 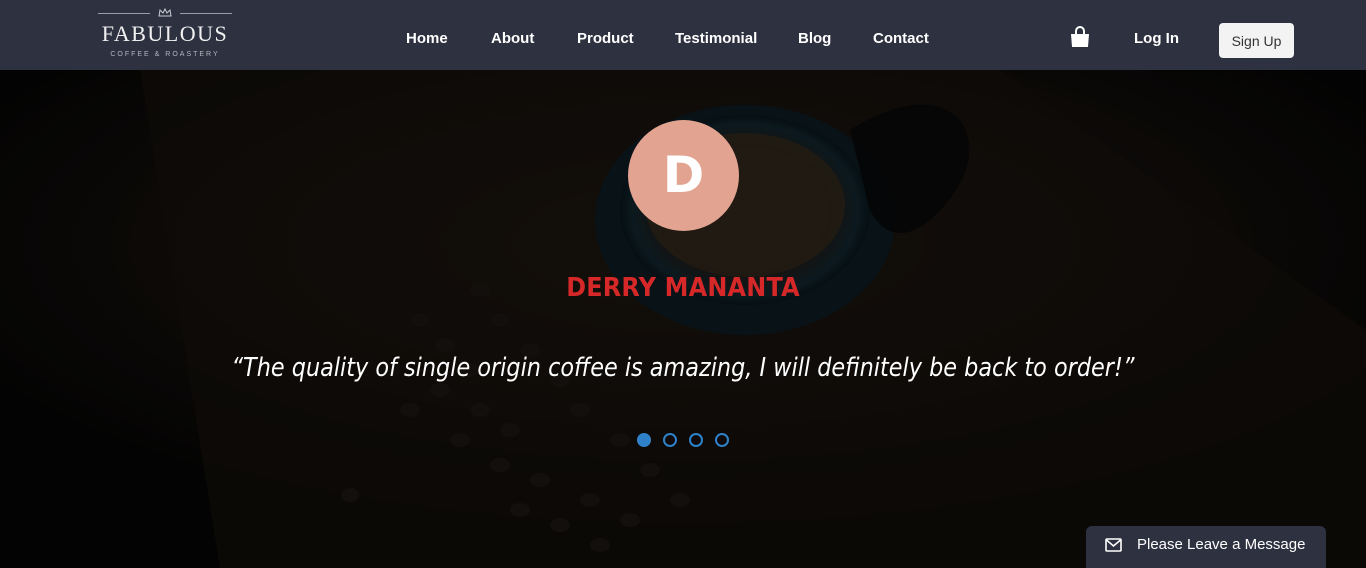 I want to click on logo-rule-right, so click(x=206, y=13).